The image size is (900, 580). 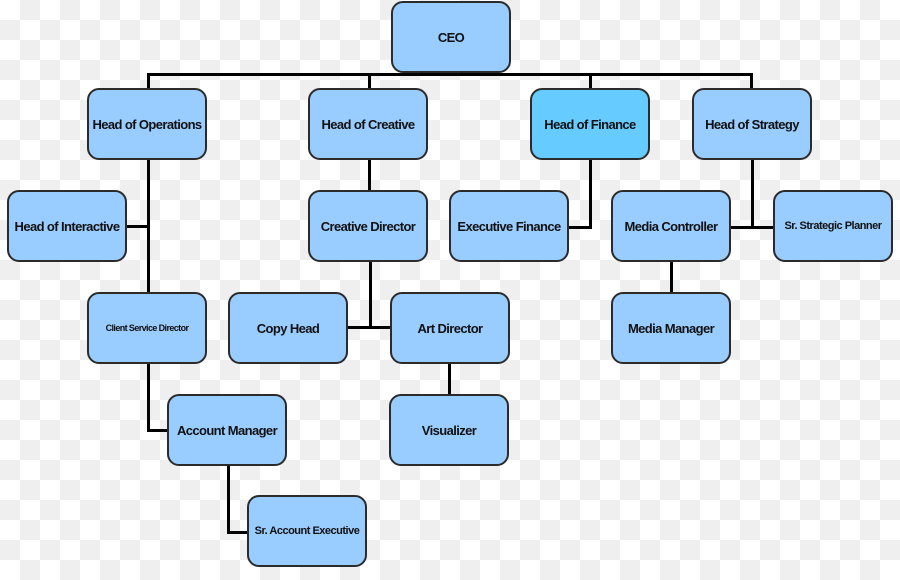 What do you see at coordinates (751, 81) in the screenshot?
I see `connector-to-head-strategy` at bounding box center [751, 81].